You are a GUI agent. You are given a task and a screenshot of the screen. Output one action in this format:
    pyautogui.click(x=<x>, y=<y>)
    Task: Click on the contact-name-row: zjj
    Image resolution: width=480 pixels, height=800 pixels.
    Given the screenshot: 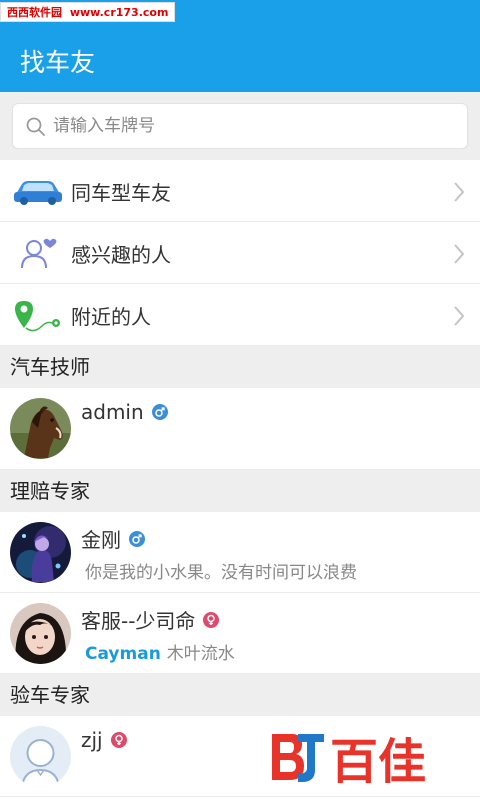 What is the action you would take?
    pyautogui.click(x=104, y=740)
    